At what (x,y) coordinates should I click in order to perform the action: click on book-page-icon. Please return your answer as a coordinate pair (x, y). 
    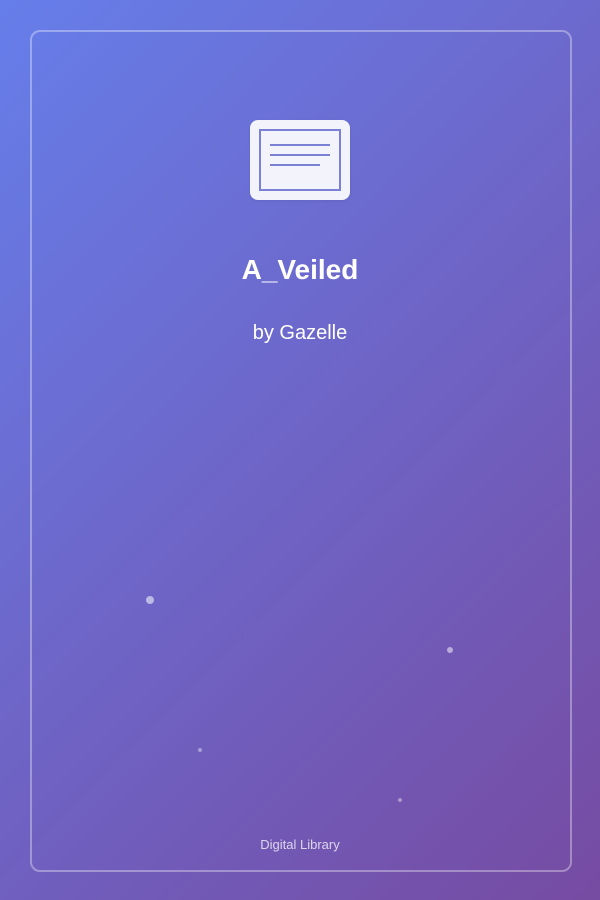
    Looking at the image, I should click on (300, 160).